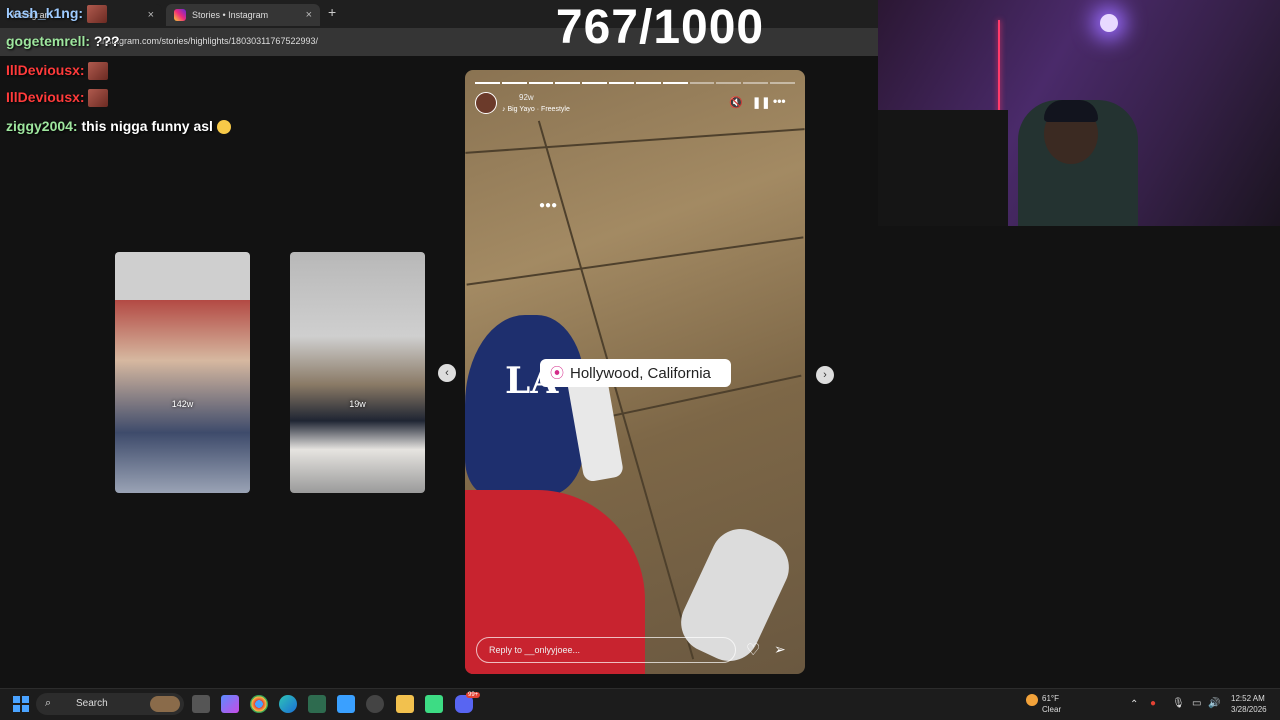 The image size is (1280, 720). I want to click on loading-dots-icon: ●●●, so click(548, 205).